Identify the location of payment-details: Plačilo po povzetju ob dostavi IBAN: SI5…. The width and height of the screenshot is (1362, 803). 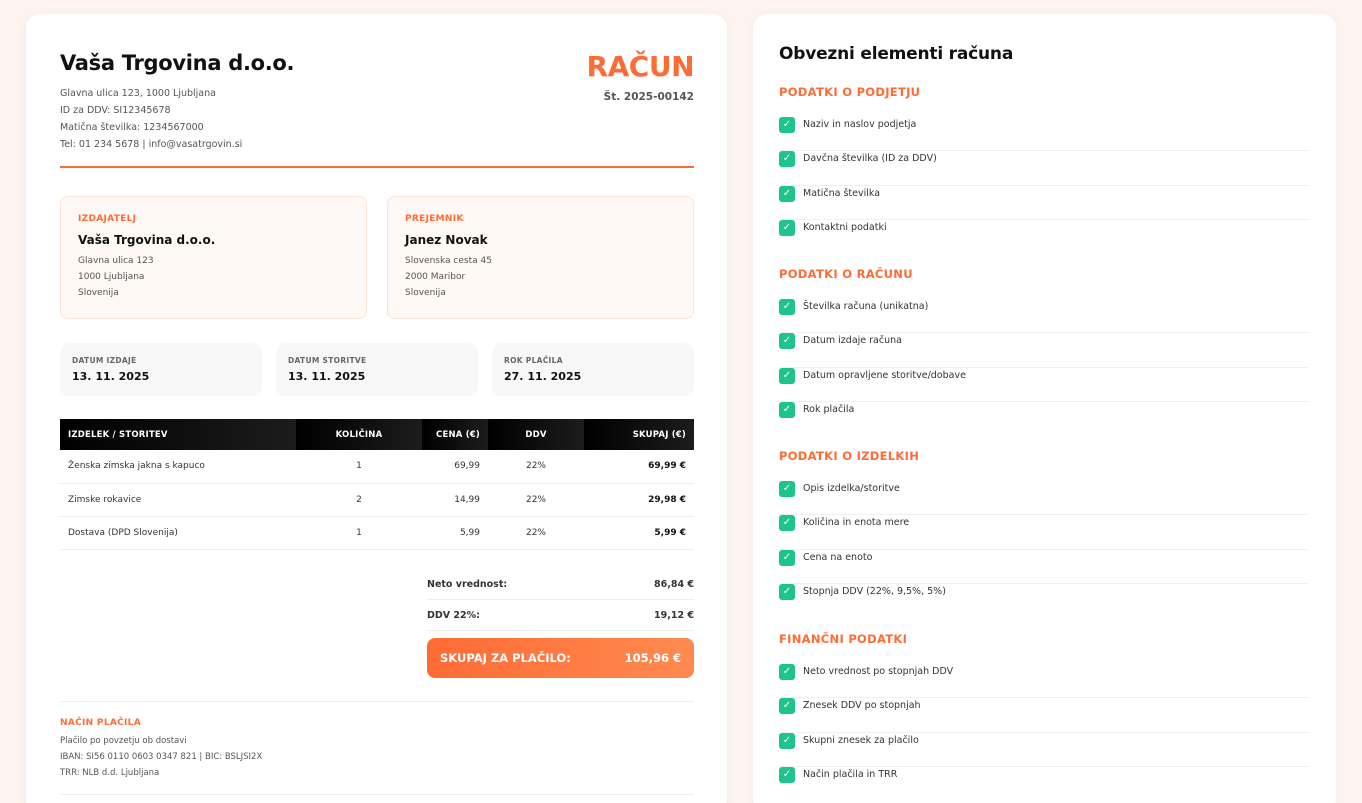
(377, 757).